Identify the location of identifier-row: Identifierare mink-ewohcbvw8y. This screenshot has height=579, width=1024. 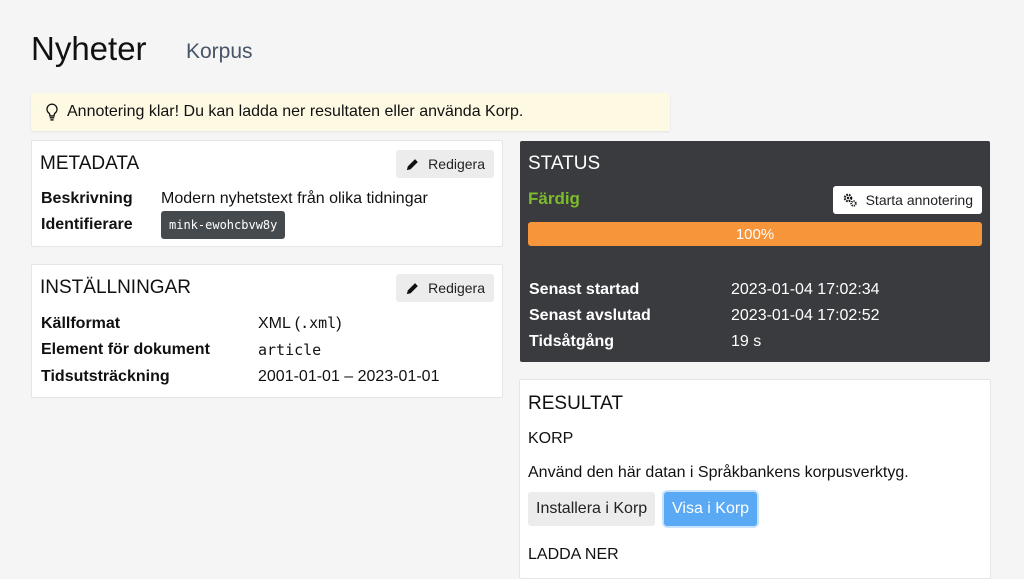
(163, 225).